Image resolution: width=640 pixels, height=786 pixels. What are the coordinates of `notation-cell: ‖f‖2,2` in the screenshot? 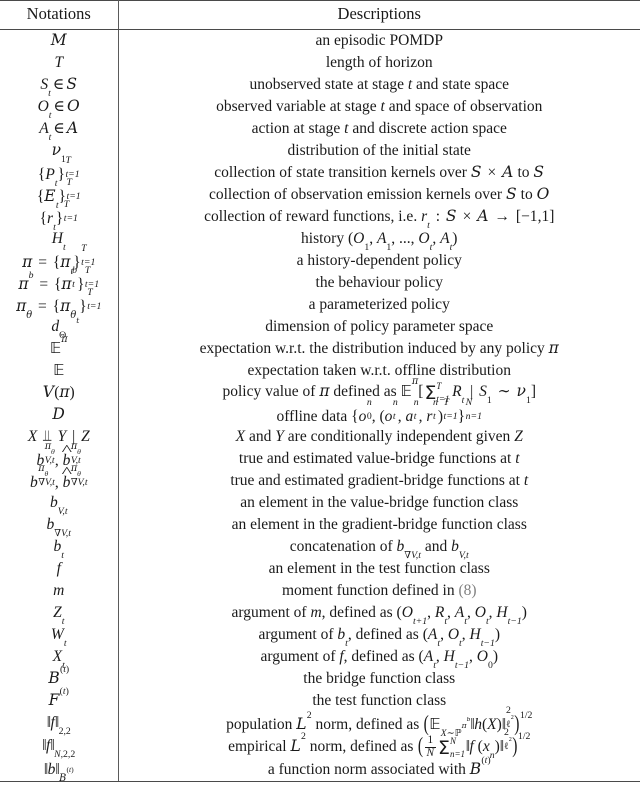 It's located at (59, 724).